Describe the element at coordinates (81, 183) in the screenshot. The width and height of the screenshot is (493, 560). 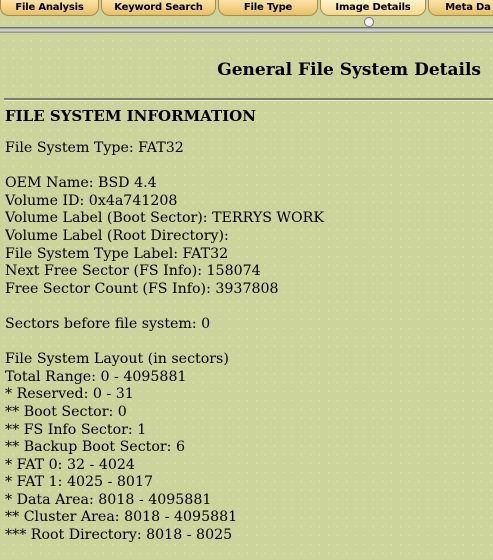
I see `detail-line: OEM Name: BSD 4.4` at that location.